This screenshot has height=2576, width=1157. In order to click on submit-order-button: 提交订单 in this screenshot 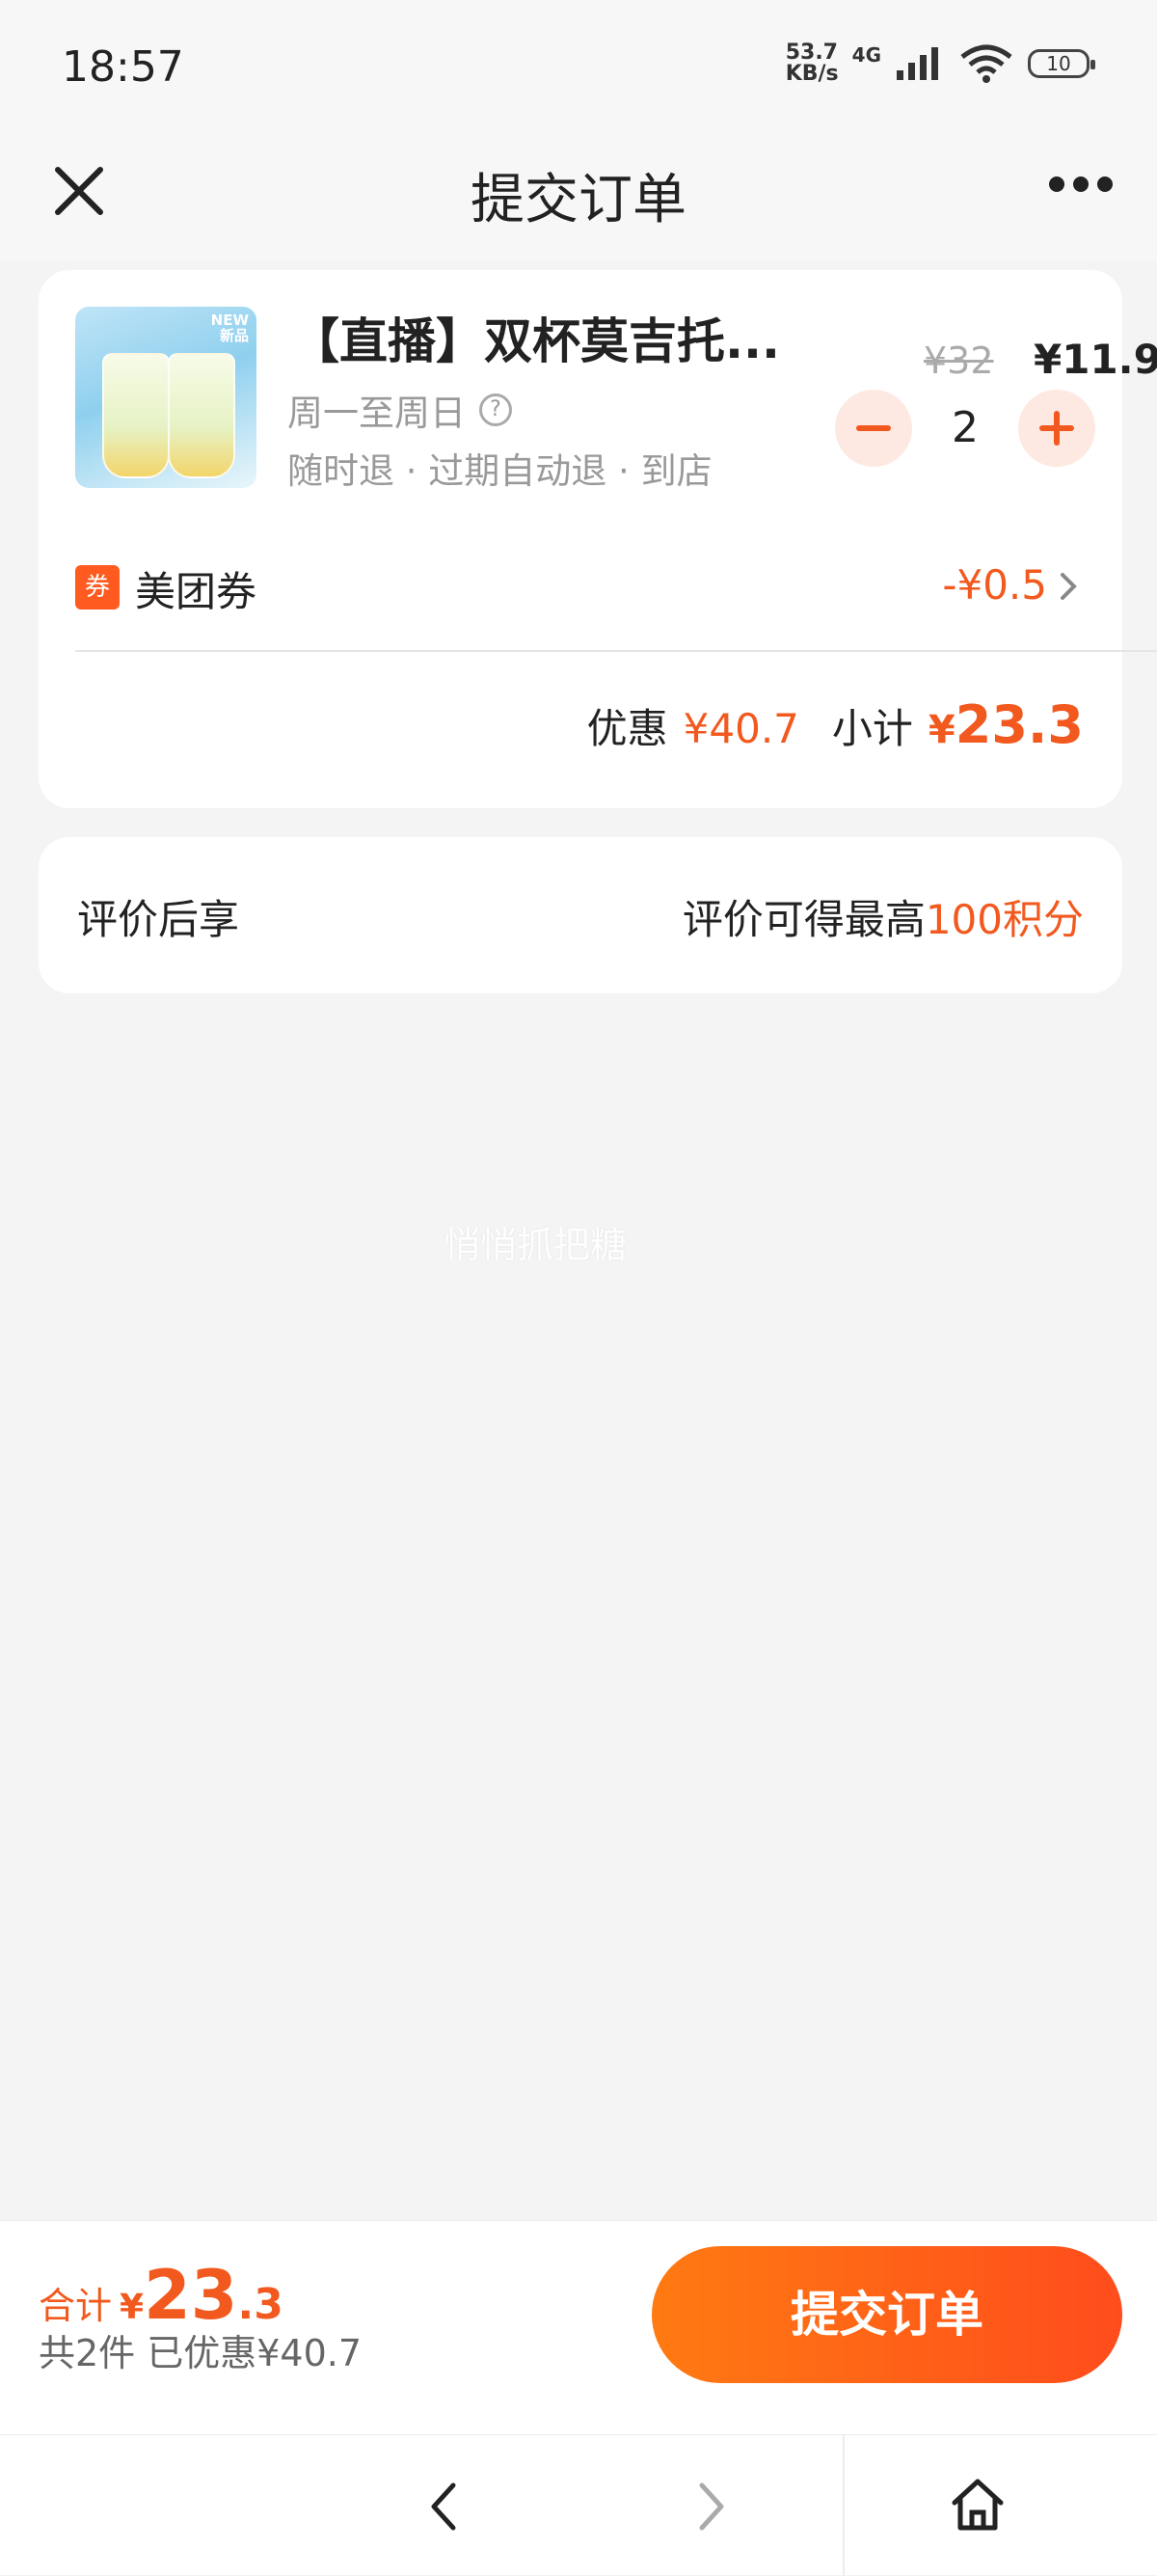, I will do `click(887, 2314)`.